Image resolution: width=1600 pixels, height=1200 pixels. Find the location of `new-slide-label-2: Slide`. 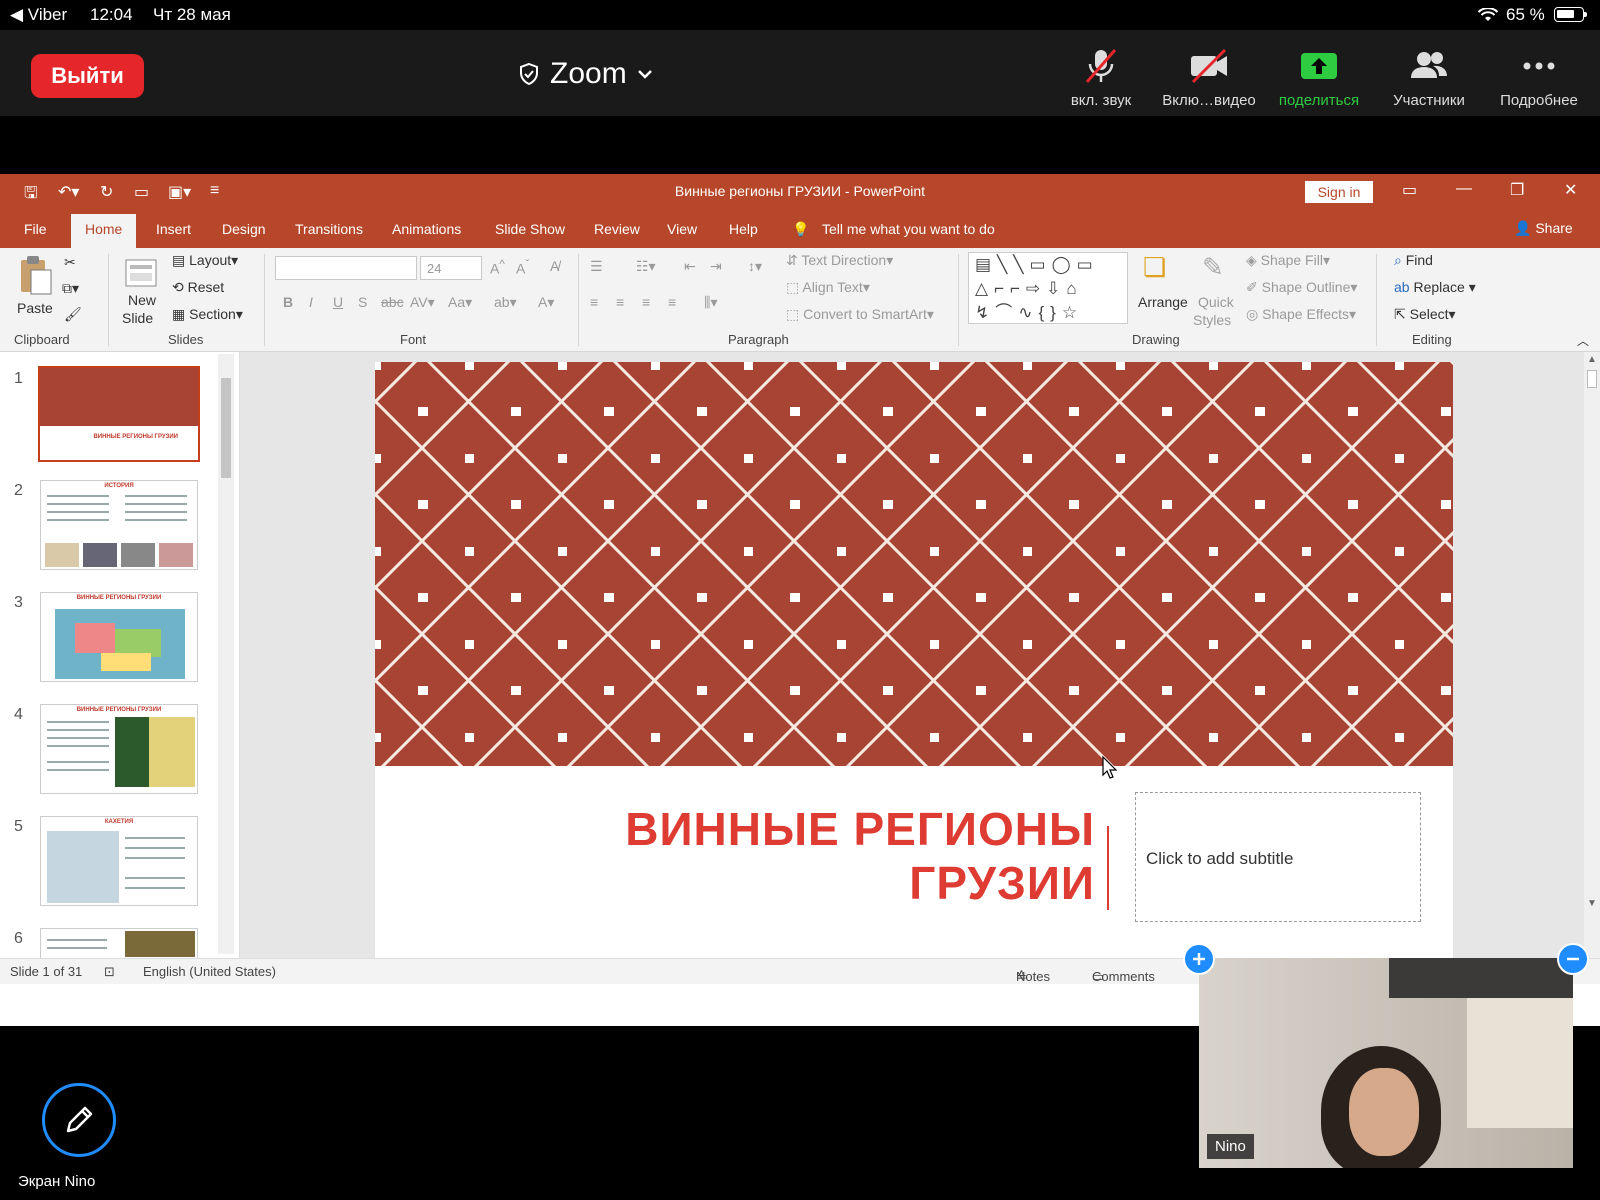

new-slide-label-2: Slide is located at coordinates (137, 318).